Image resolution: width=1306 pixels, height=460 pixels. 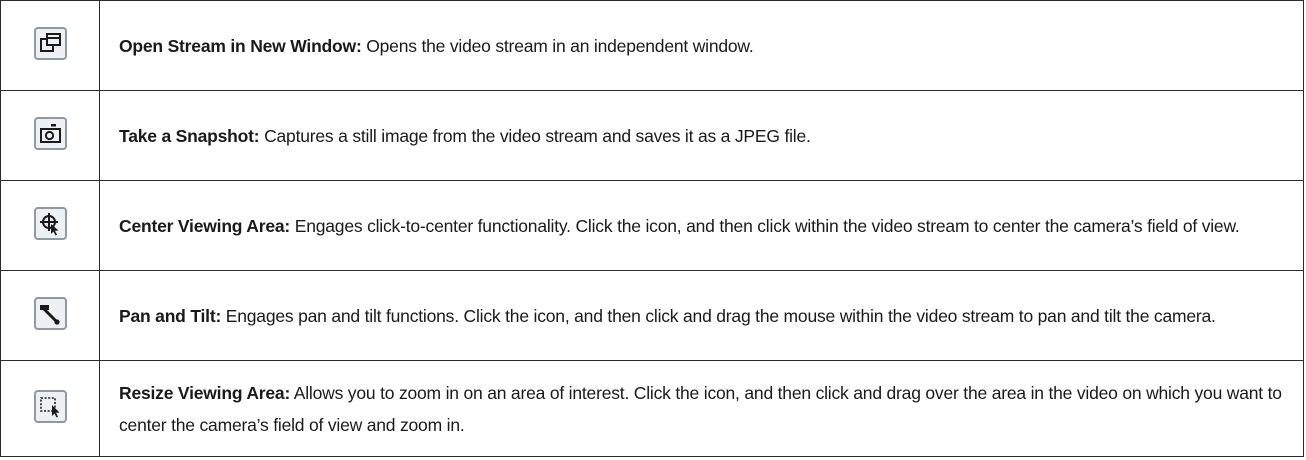 What do you see at coordinates (240, 45) in the screenshot?
I see `term-label: Open Stream in New Window:` at bounding box center [240, 45].